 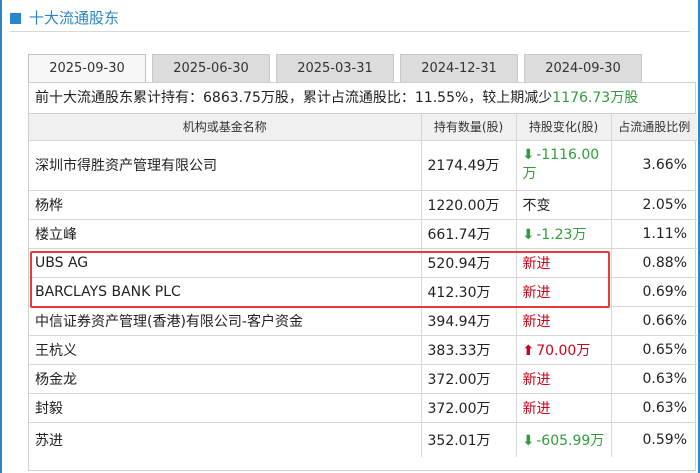 What do you see at coordinates (225, 379) in the screenshot?
I see `holder-name: 杨金龙` at bounding box center [225, 379].